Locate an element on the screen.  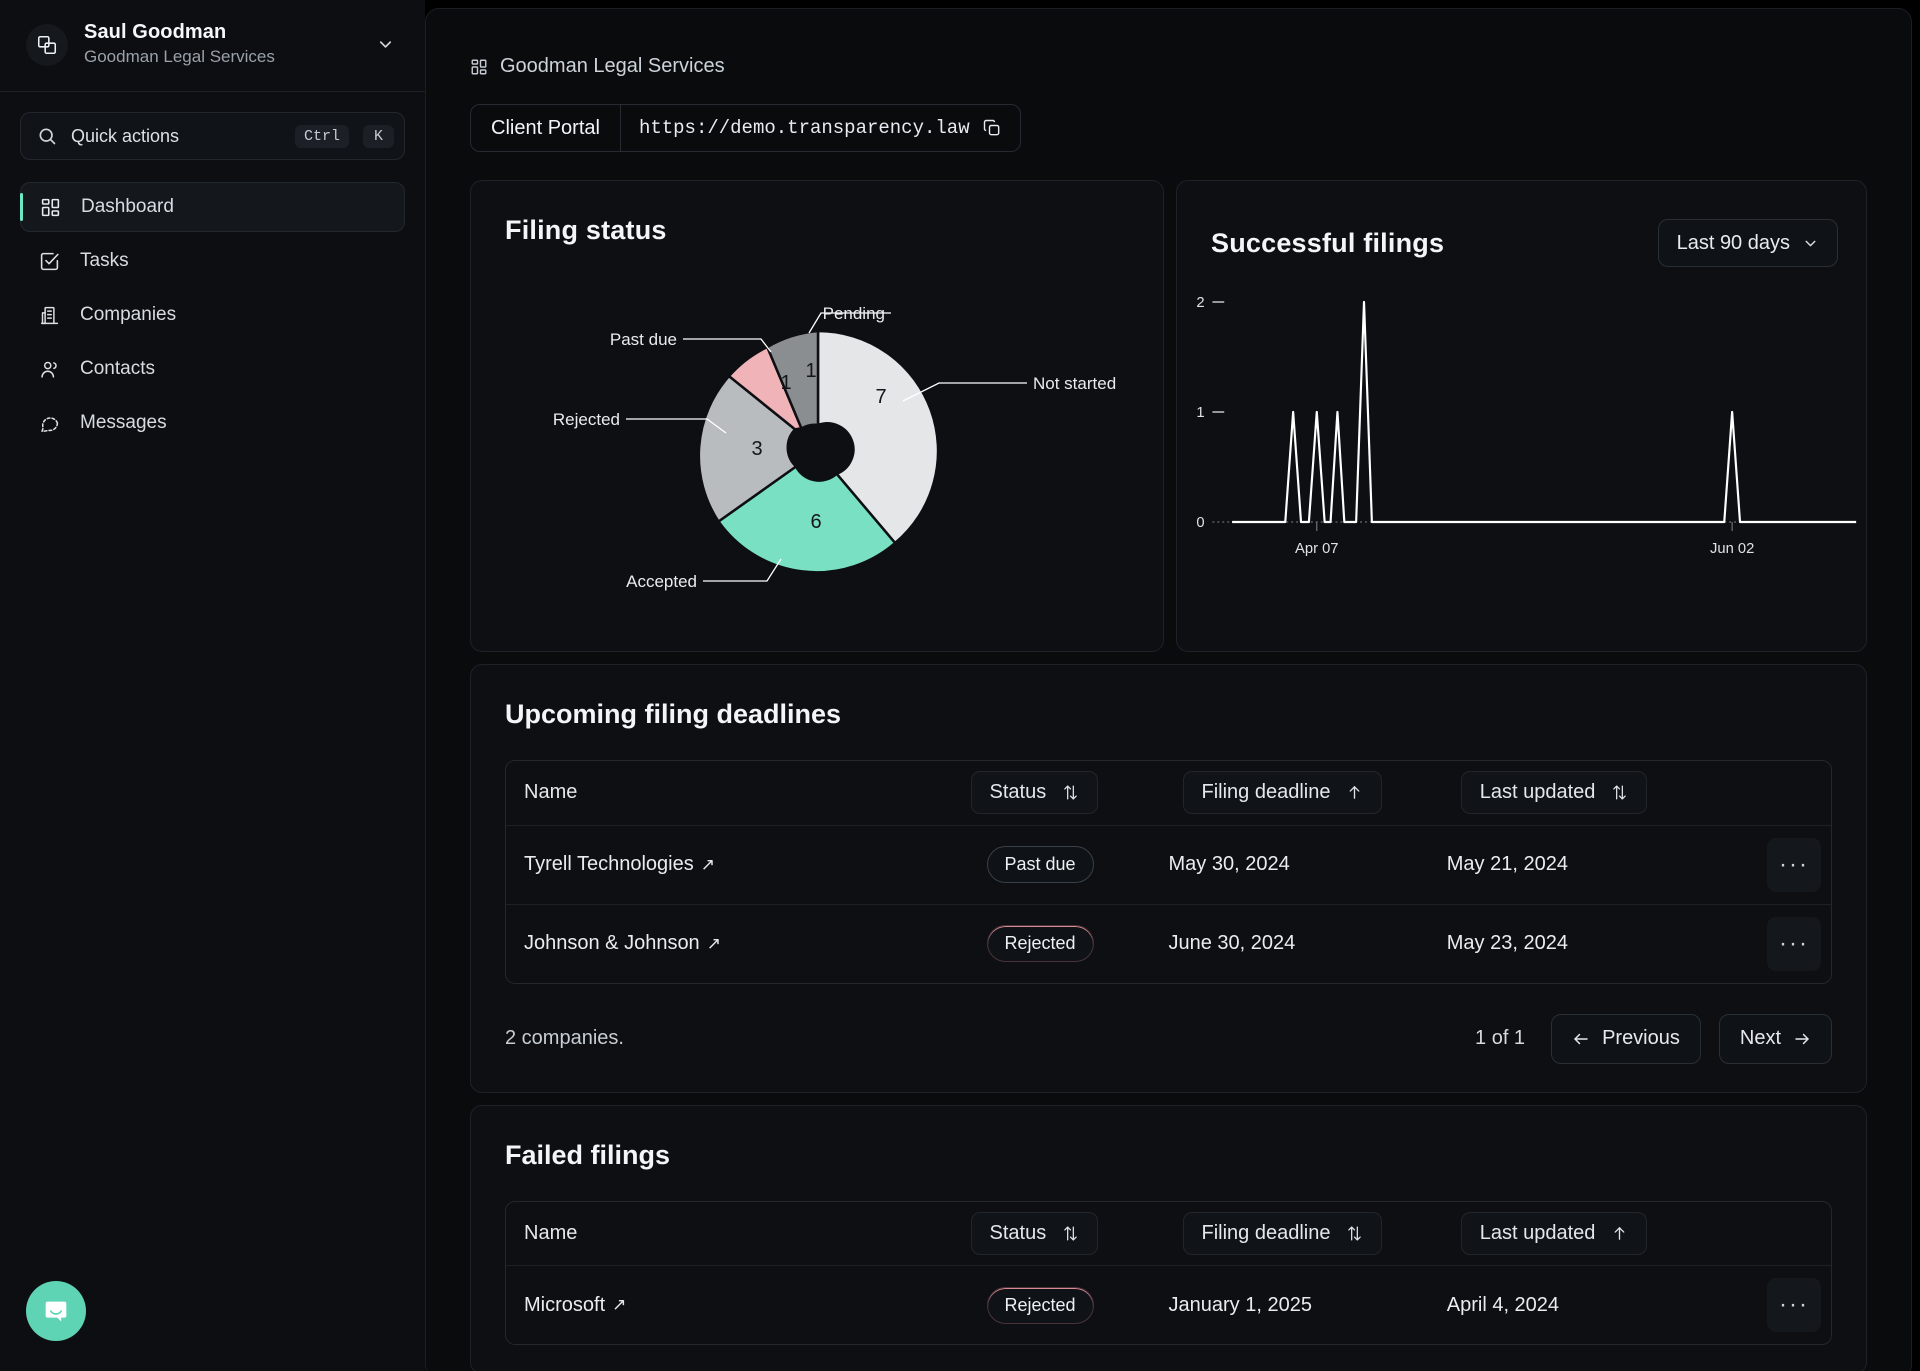
column-header-name: Name is located at coordinates (731, 793).